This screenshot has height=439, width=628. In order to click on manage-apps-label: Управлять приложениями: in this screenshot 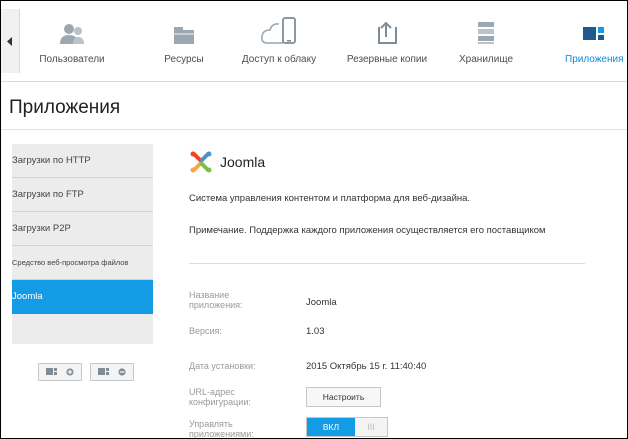, I will do `click(221, 429)`.